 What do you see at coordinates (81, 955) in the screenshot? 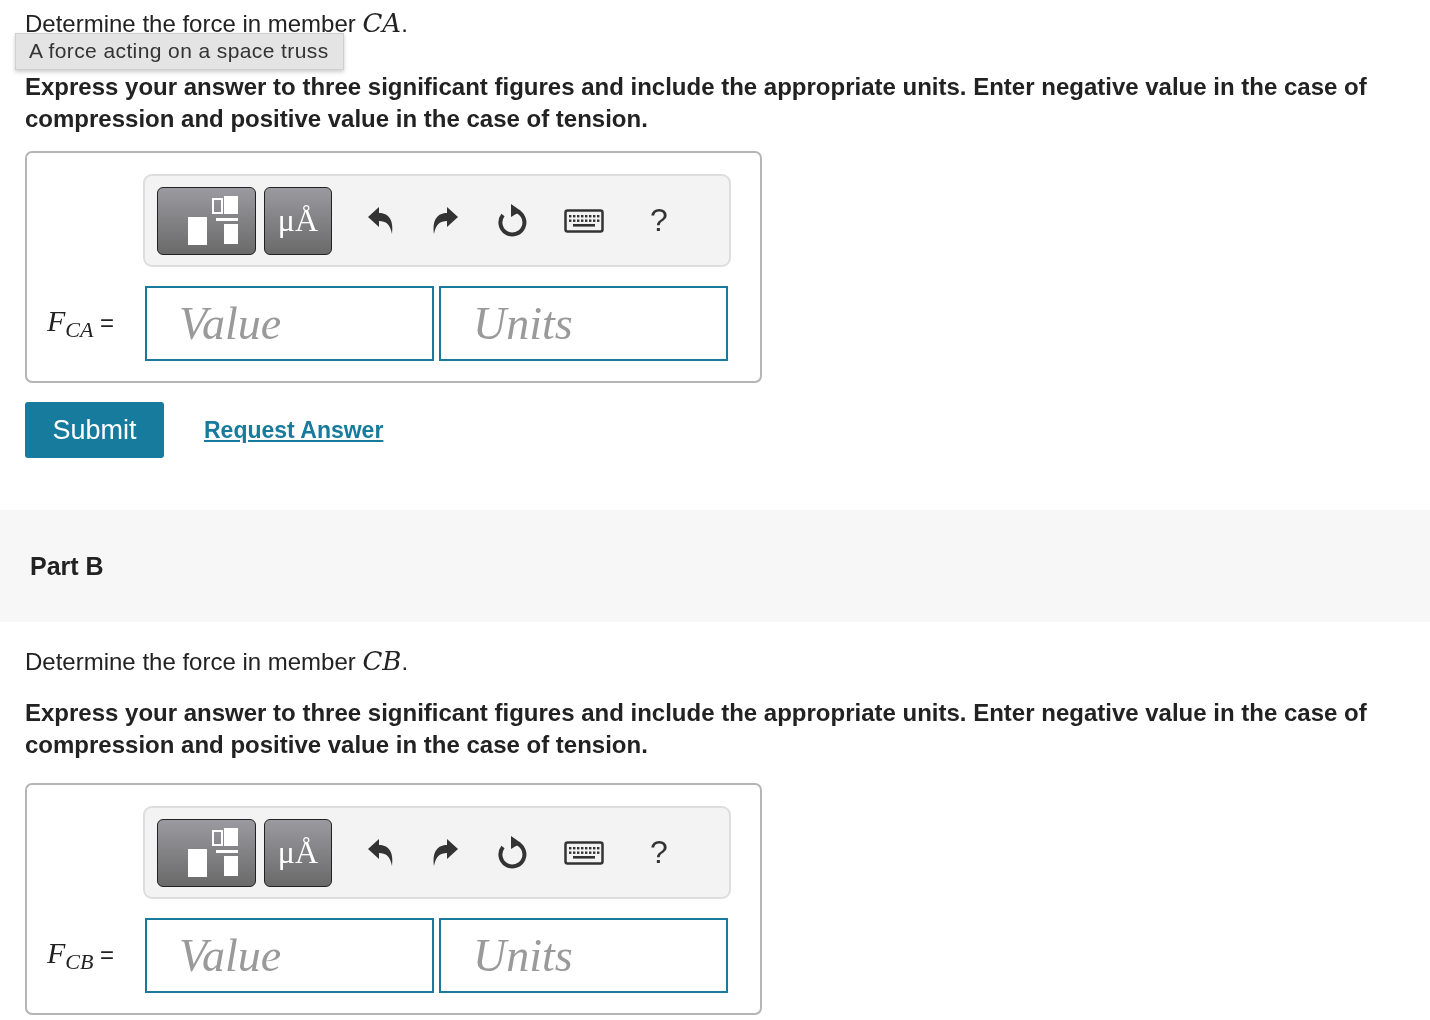
I see `variable-label: F$_{CB}$ =` at bounding box center [81, 955].